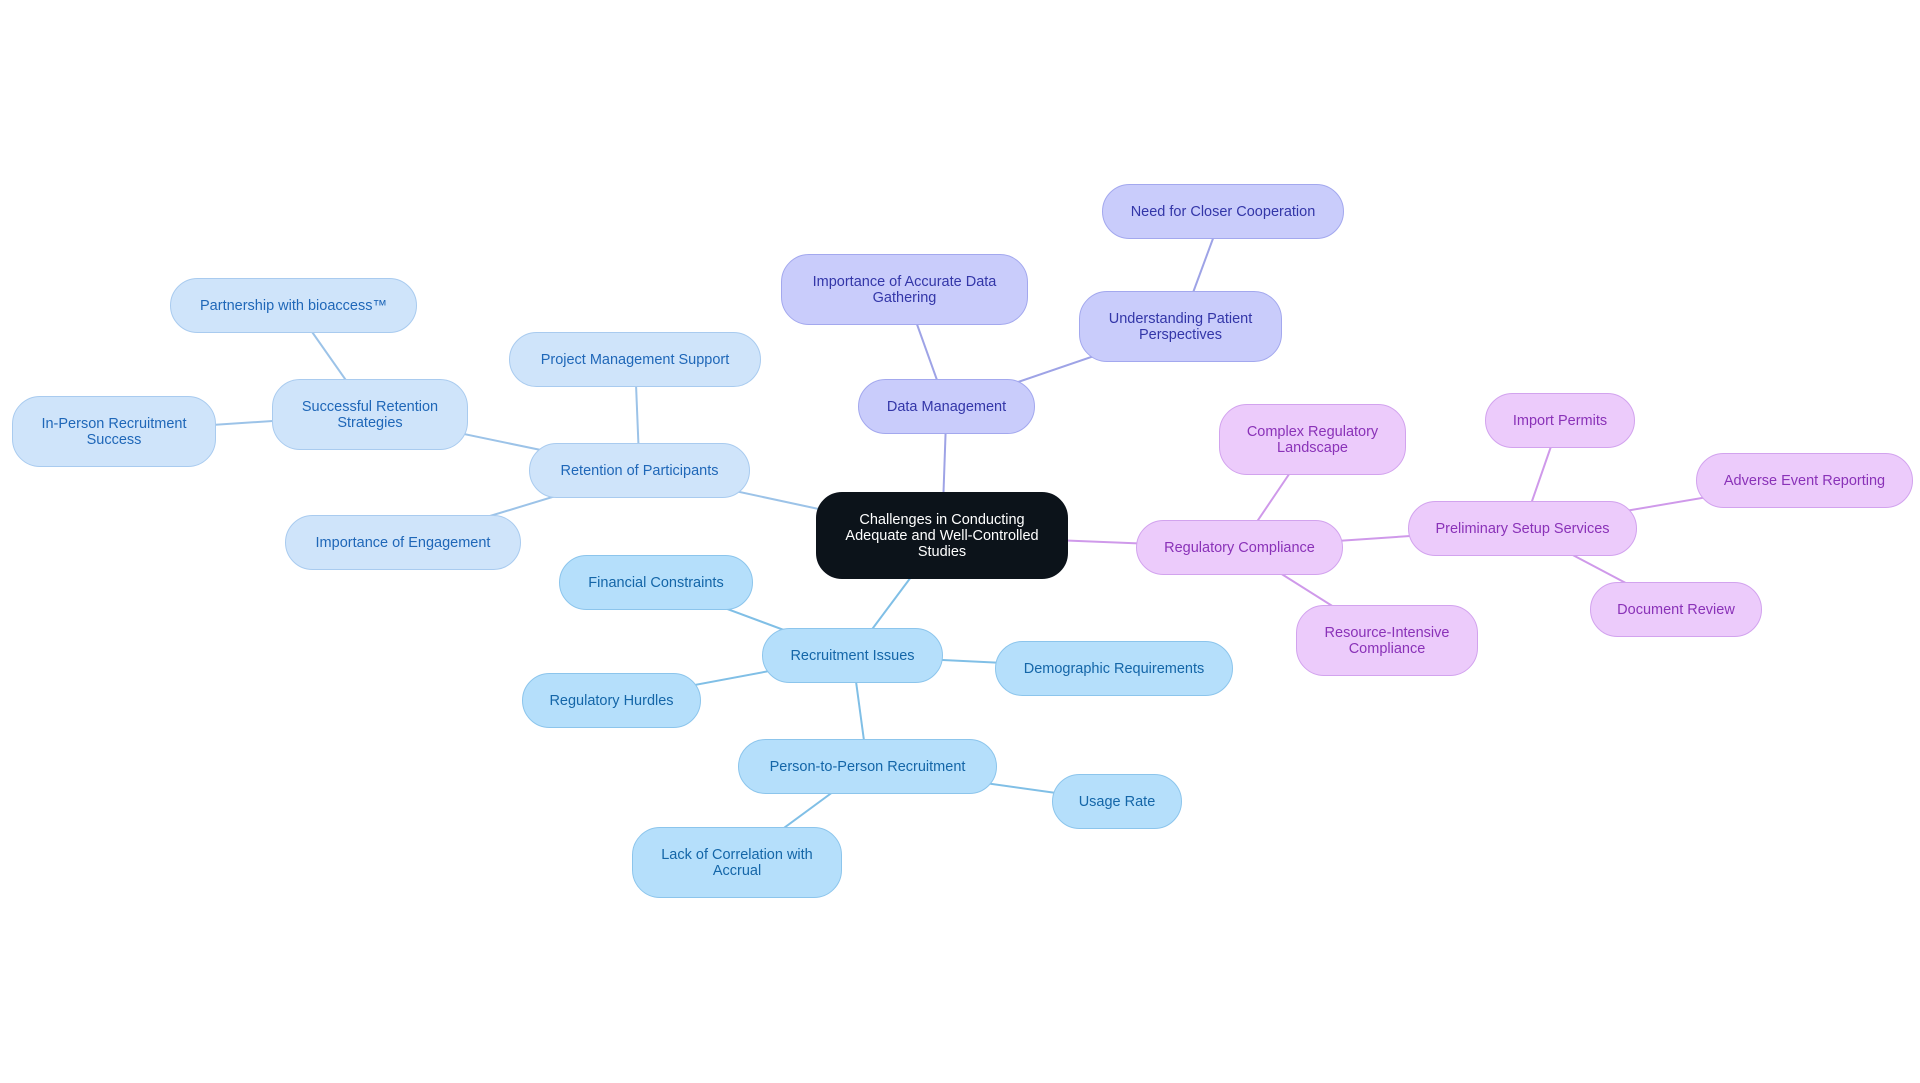 Image resolution: width=1920 pixels, height=1083 pixels. Describe the element at coordinates (370, 414) in the screenshot. I see `node-successful-retention-strategies: Successful Retention Strategies` at that location.